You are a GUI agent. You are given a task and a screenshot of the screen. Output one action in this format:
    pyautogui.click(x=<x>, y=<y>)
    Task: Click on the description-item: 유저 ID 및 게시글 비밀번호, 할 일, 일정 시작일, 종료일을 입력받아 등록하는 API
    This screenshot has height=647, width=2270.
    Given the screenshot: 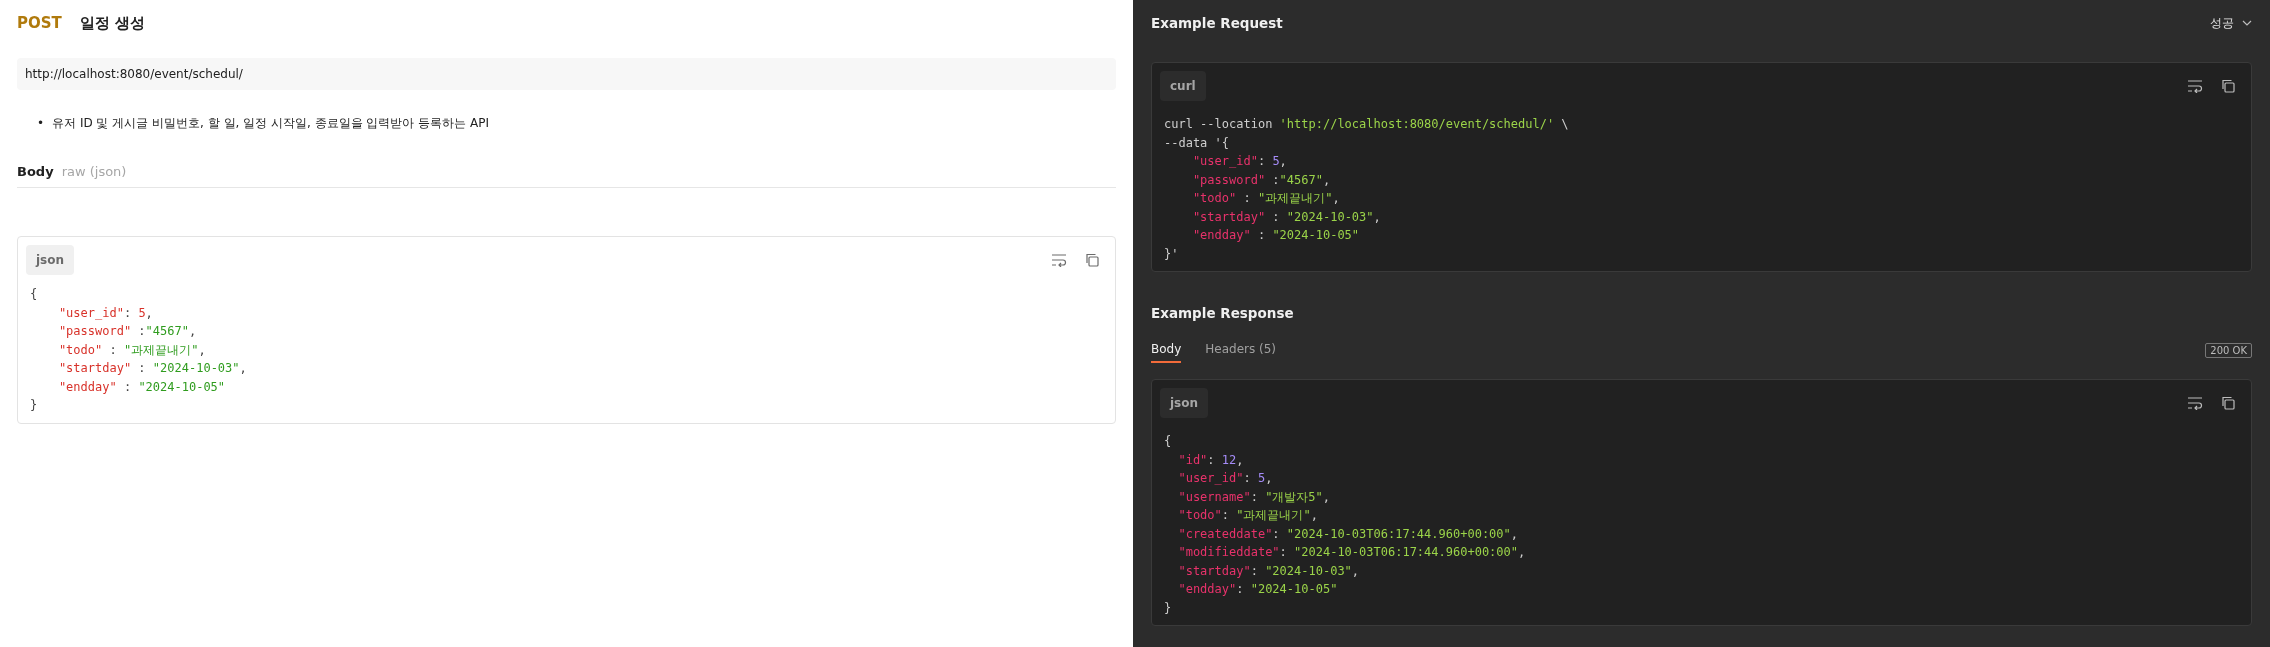 What is the action you would take?
    pyautogui.click(x=271, y=123)
    